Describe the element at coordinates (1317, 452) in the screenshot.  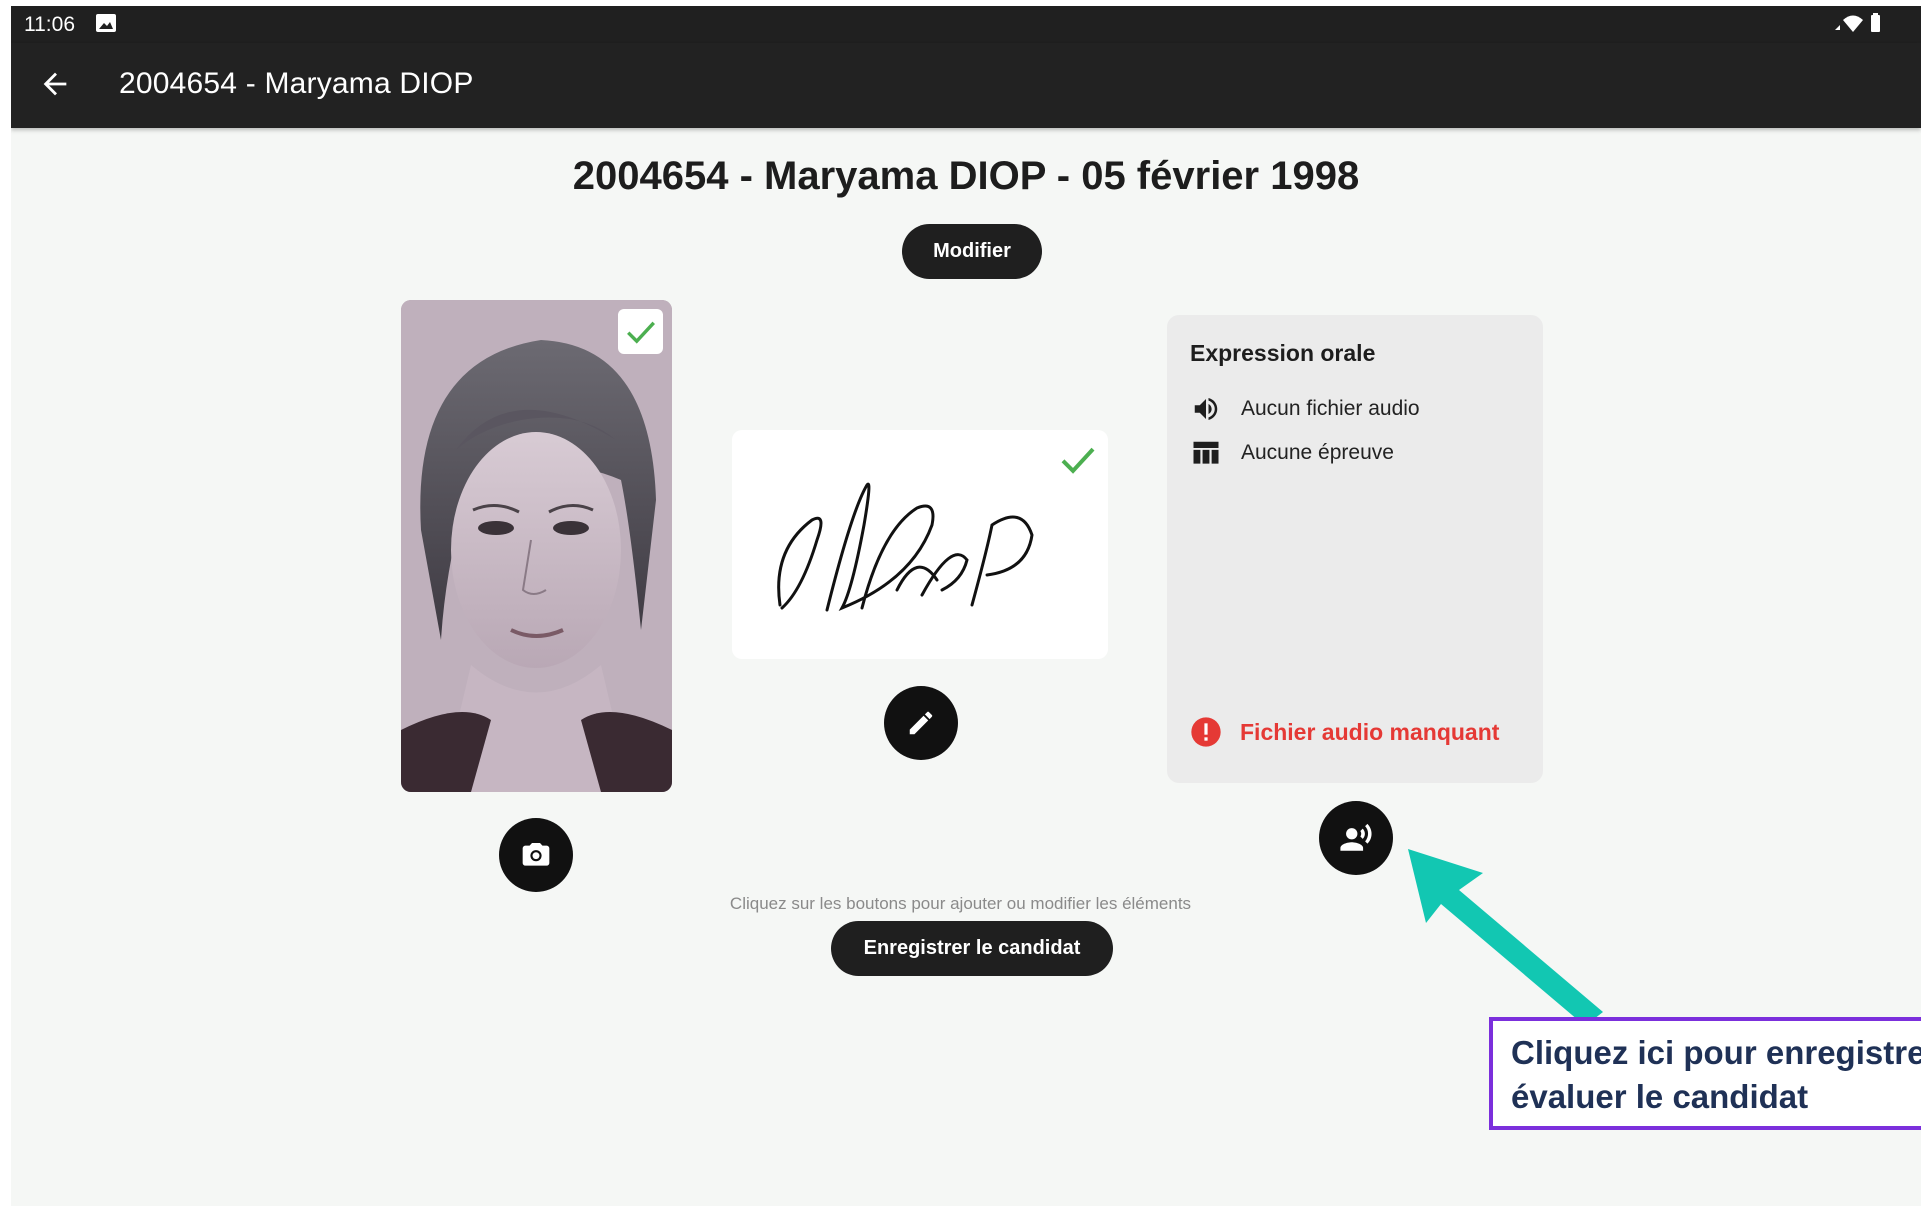
I see `test-status-text: Aucune épreuve` at that location.